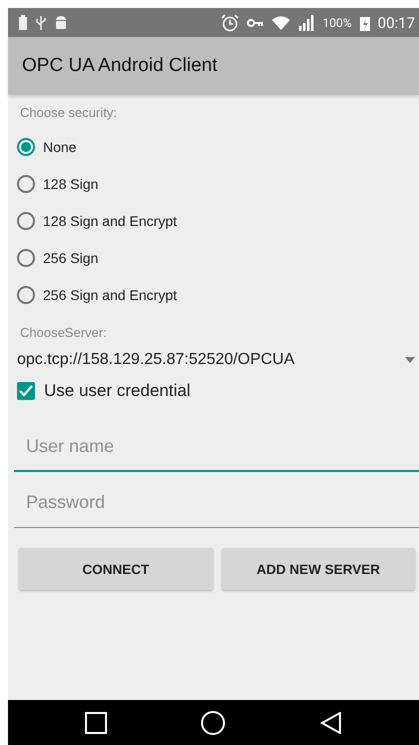  What do you see at coordinates (23, 22) in the screenshot?
I see `battery-icon` at bounding box center [23, 22].